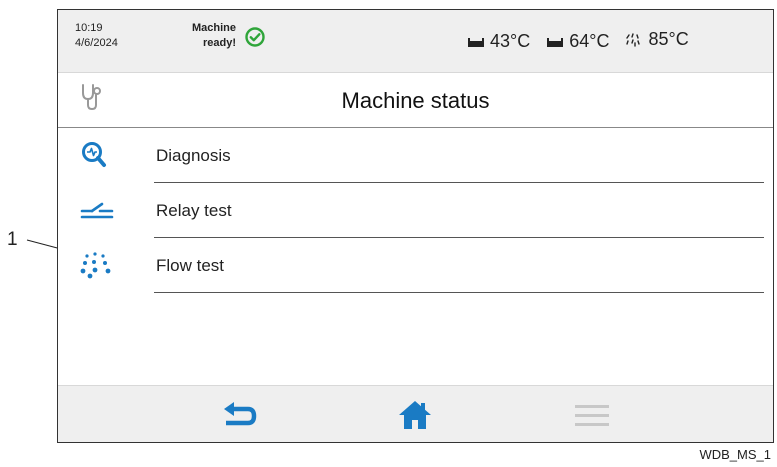 Image resolution: width=777 pixels, height=467 pixels. I want to click on boiler-temp: 64°C, so click(578, 41).